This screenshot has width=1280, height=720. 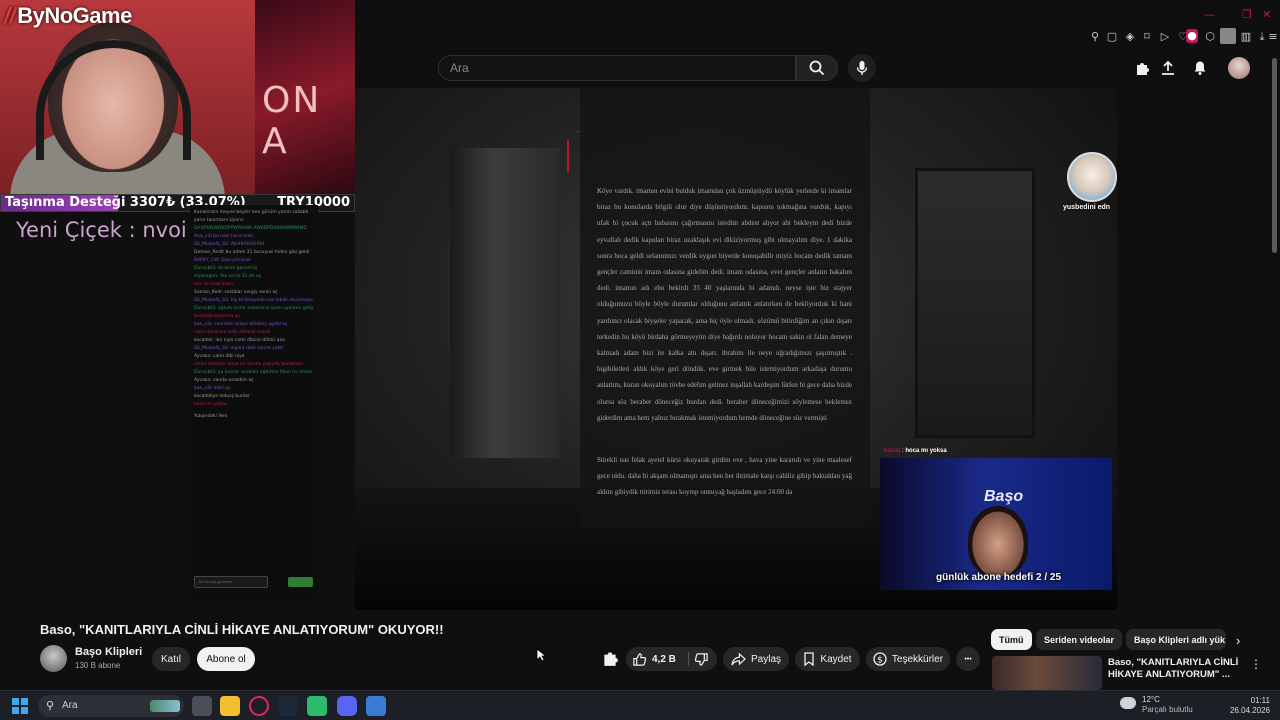 What do you see at coordinates (171, 659) in the screenshot?
I see `join-button: Katıl` at bounding box center [171, 659].